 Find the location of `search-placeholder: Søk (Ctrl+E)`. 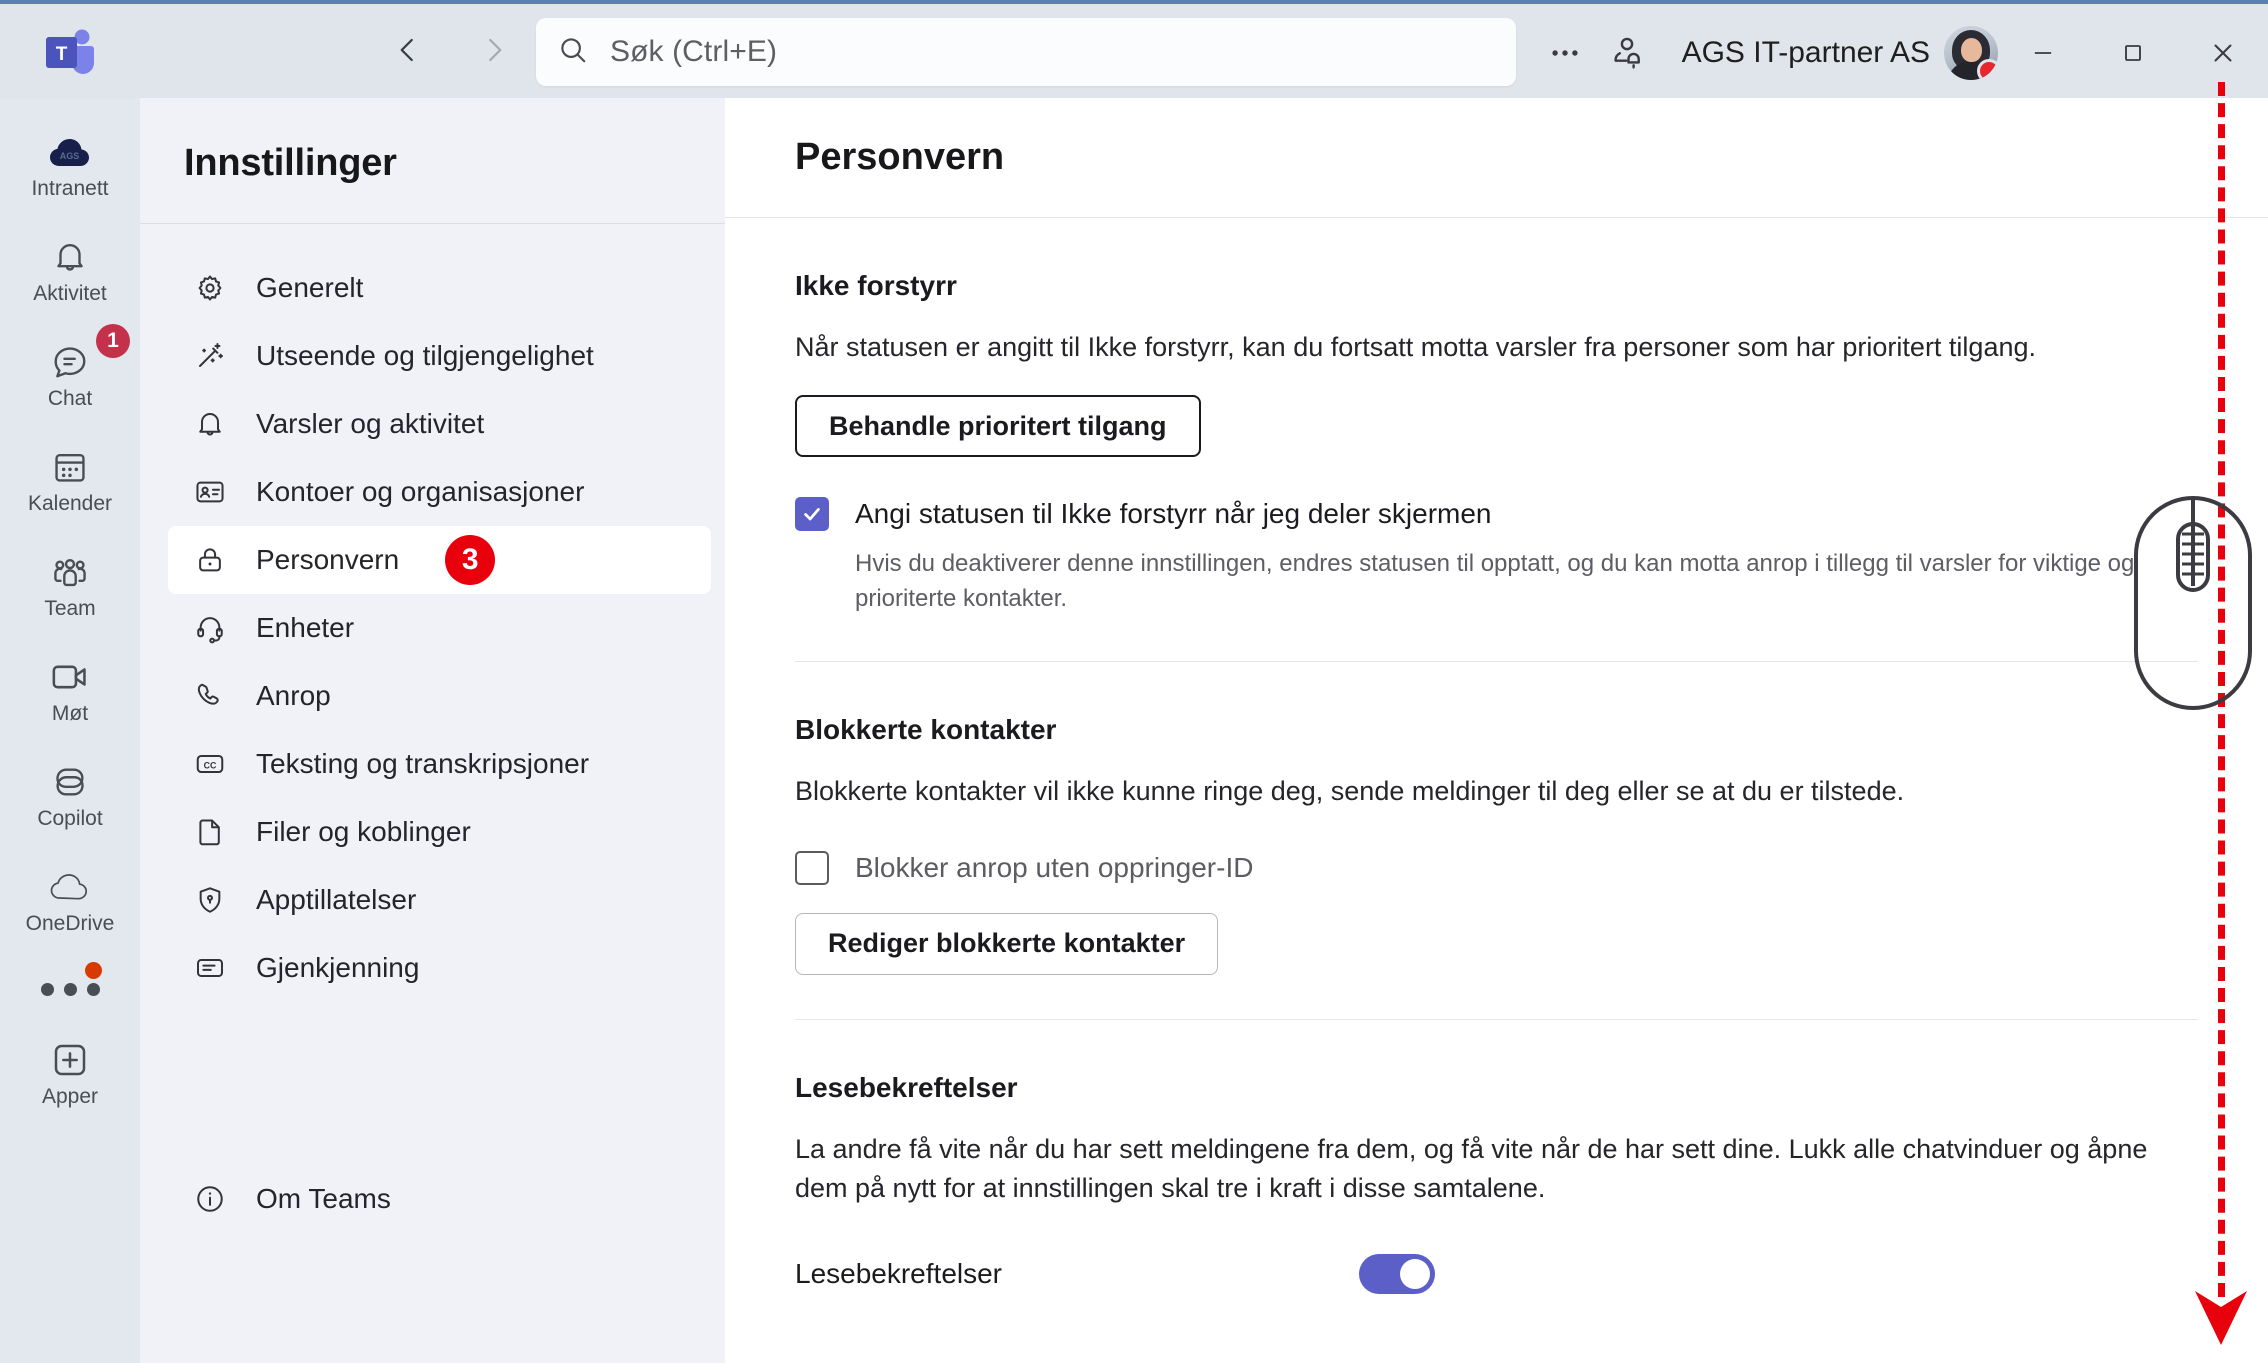

search-placeholder: Søk (Ctrl+E) is located at coordinates (694, 51).